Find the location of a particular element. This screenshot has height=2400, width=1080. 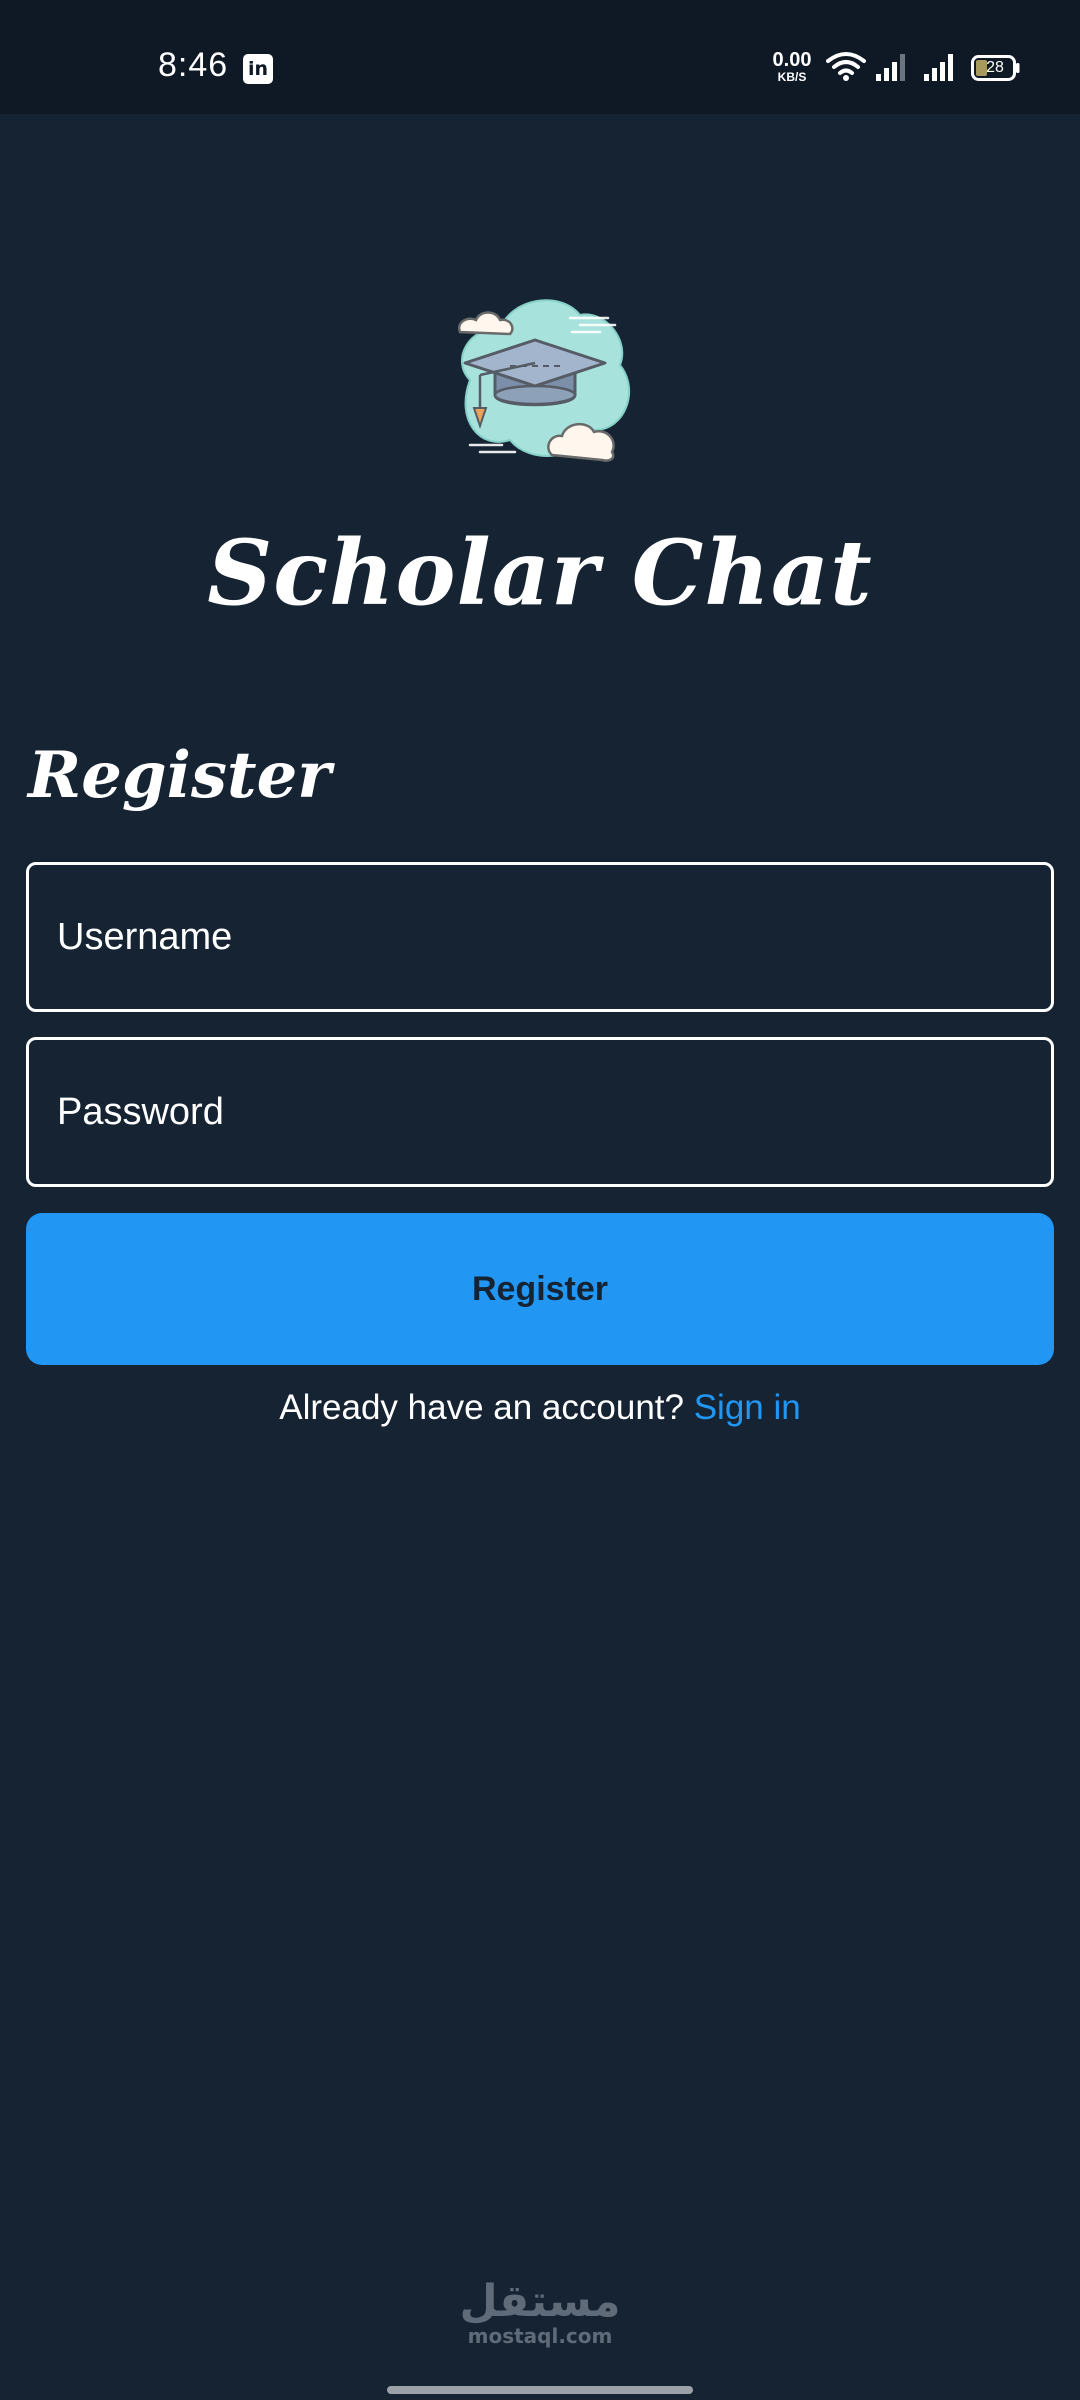

watermark-logo: مستقل mostaql.com is located at coordinates (540, 2312).